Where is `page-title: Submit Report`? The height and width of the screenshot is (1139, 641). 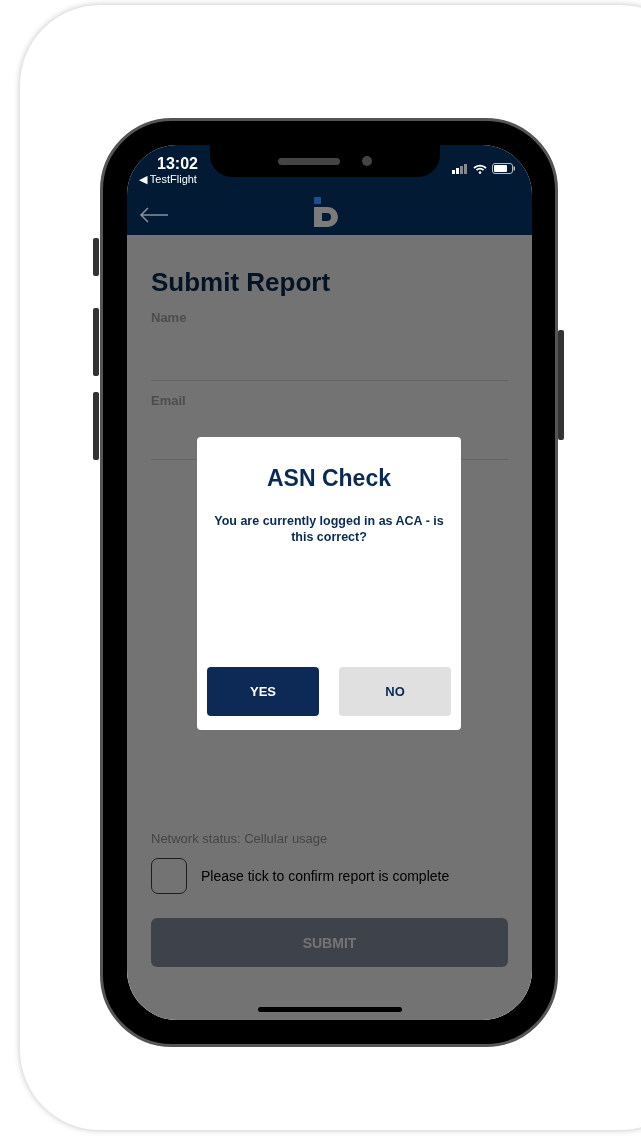 page-title: Submit Report is located at coordinates (241, 282).